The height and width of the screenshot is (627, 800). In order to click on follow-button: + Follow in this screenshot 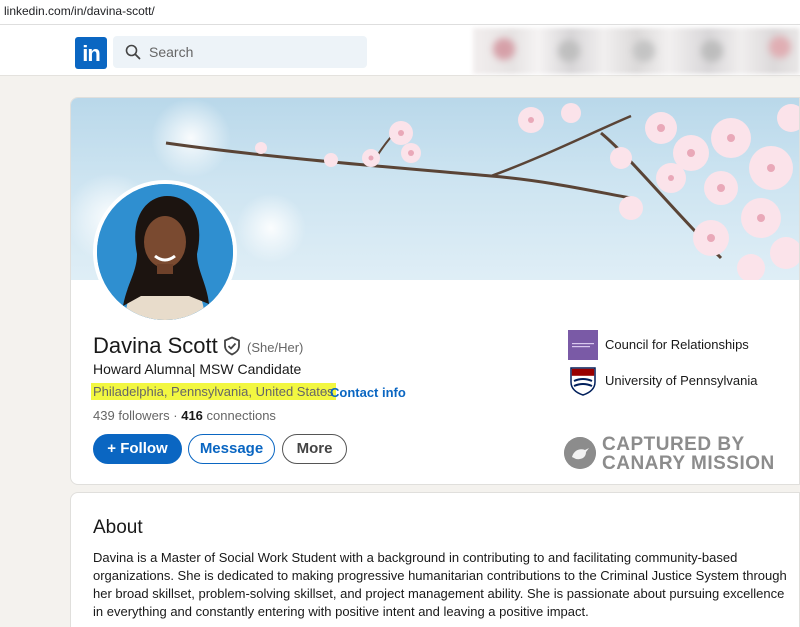, I will do `click(137, 449)`.